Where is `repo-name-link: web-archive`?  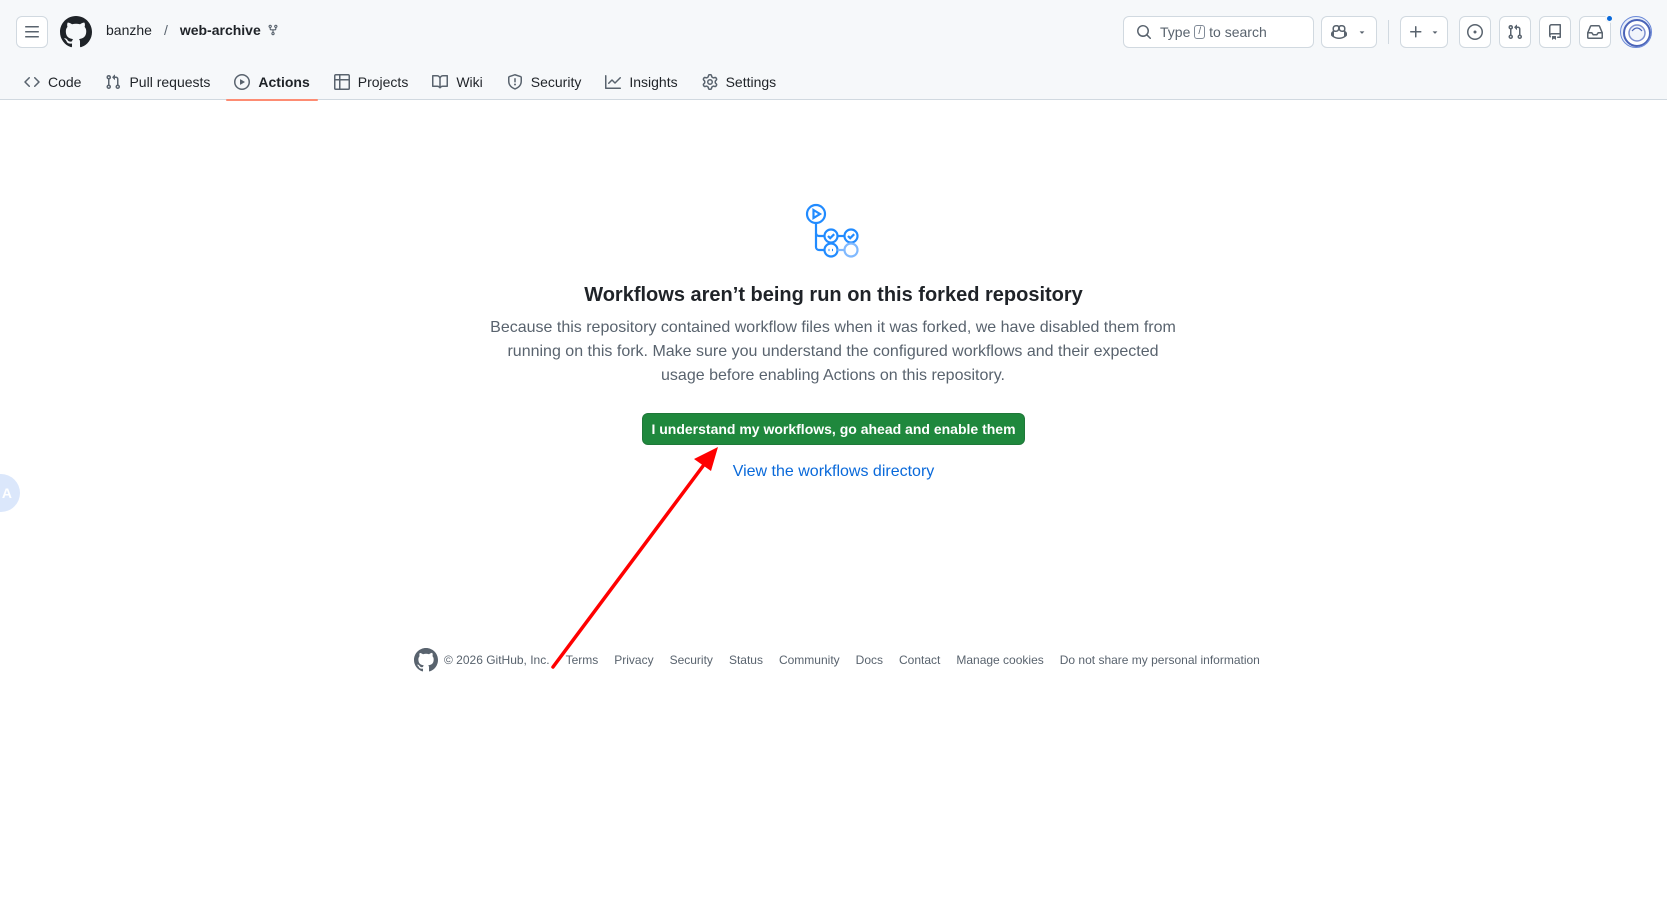 repo-name-link: web-archive is located at coordinates (220, 30).